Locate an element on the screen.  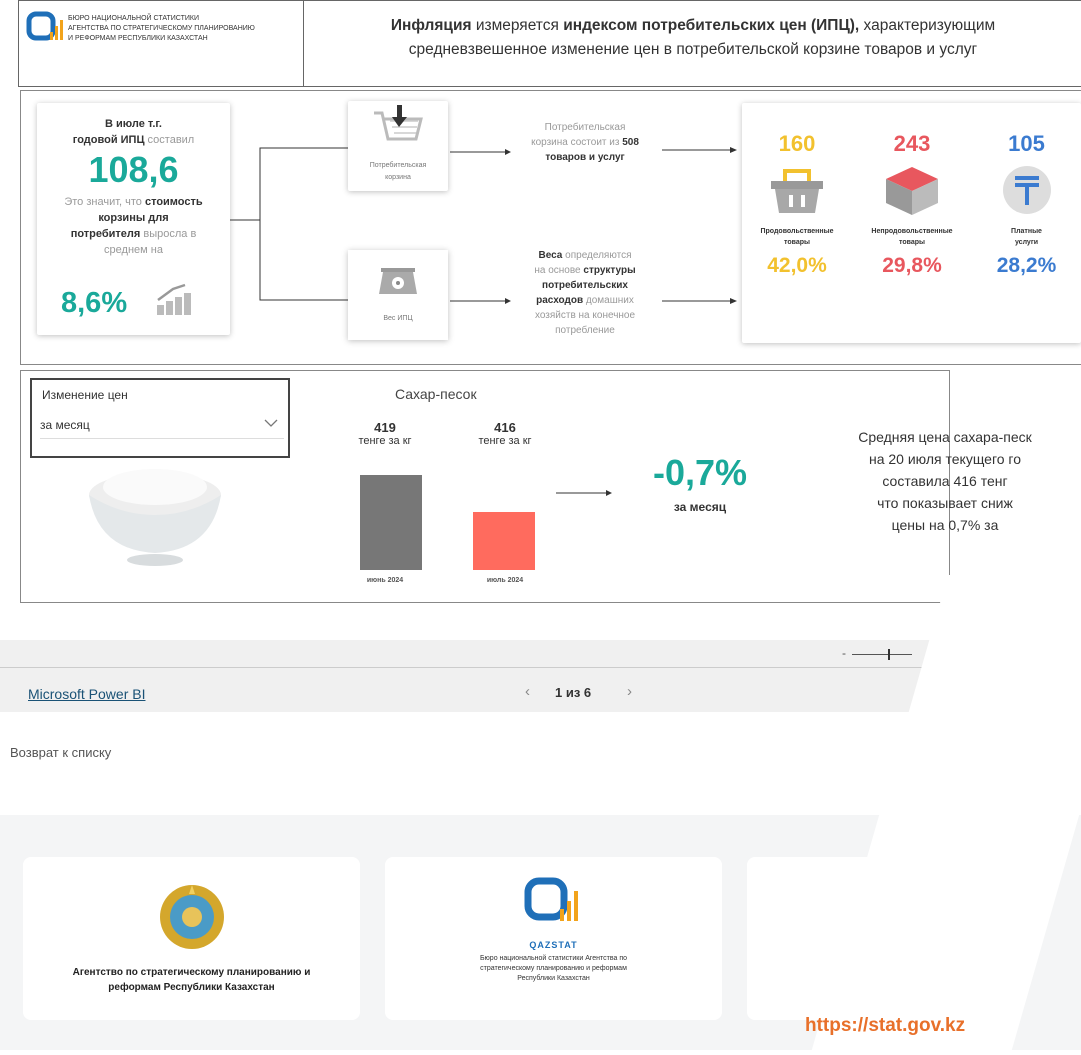
box-icon is located at coordinates (912, 191).